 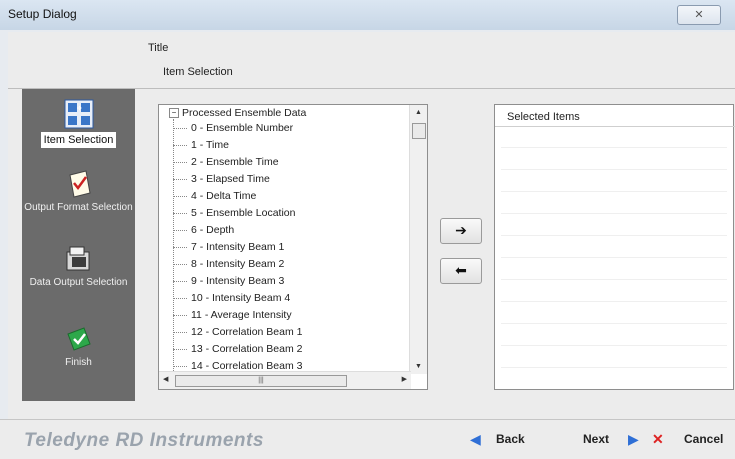 What do you see at coordinates (144, 440) in the screenshot?
I see `brand-logo: Teledyne RD Instruments` at bounding box center [144, 440].